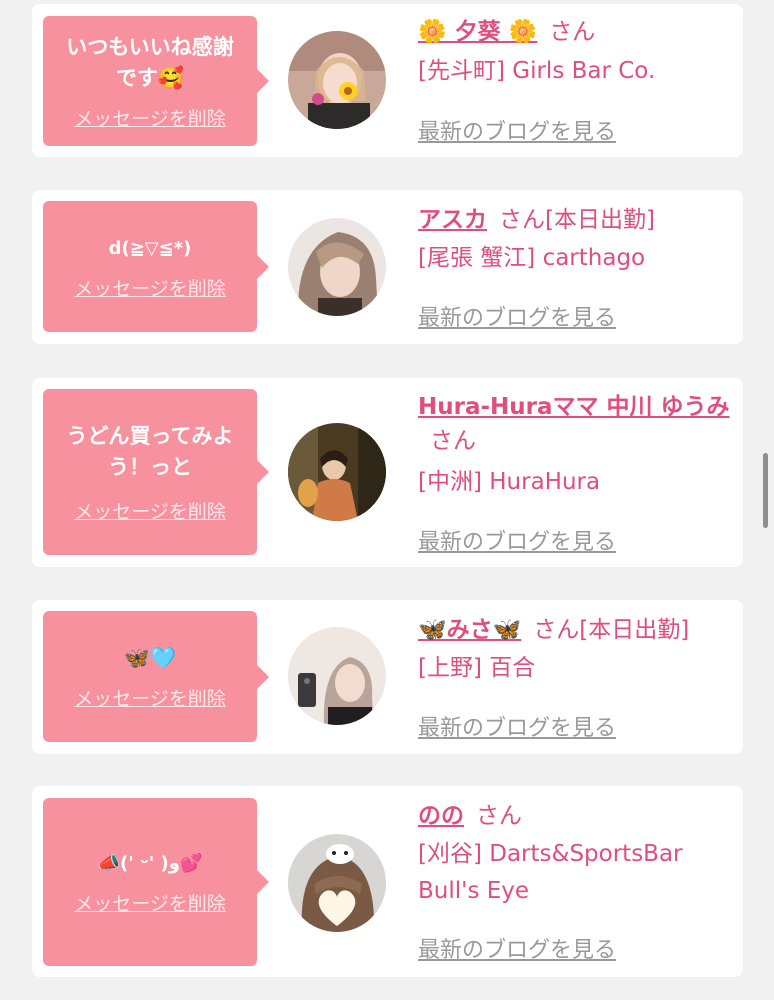 The image size is (774, 1000). What do you see at coordinates (550, 872) in the screenshot?
I see `shop-name: [刈谷] Darts&SportsBar Bull's Eye` at bounding box center [550, 872].